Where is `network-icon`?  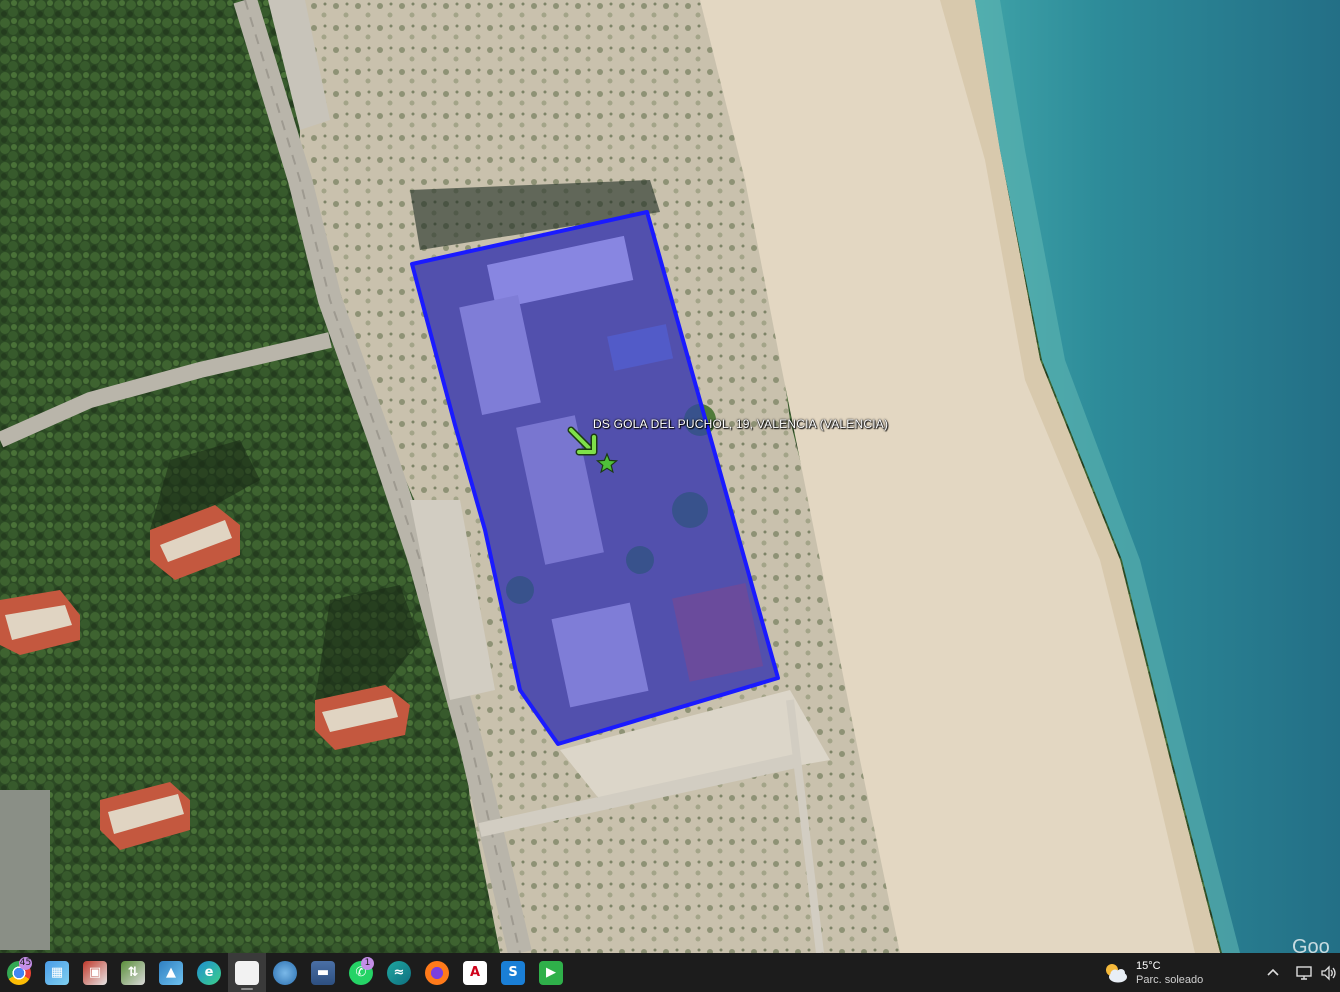 network-icon is located at coordinates (1304, 973).